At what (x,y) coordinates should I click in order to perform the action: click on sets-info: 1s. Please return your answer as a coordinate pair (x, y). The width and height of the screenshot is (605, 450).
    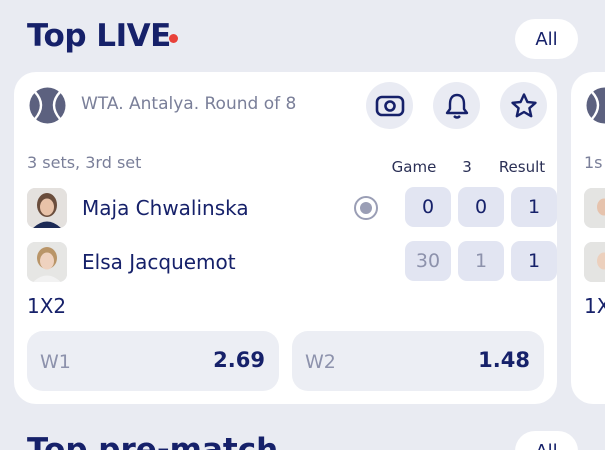
    Looking at the image, I should click on (593, 162).